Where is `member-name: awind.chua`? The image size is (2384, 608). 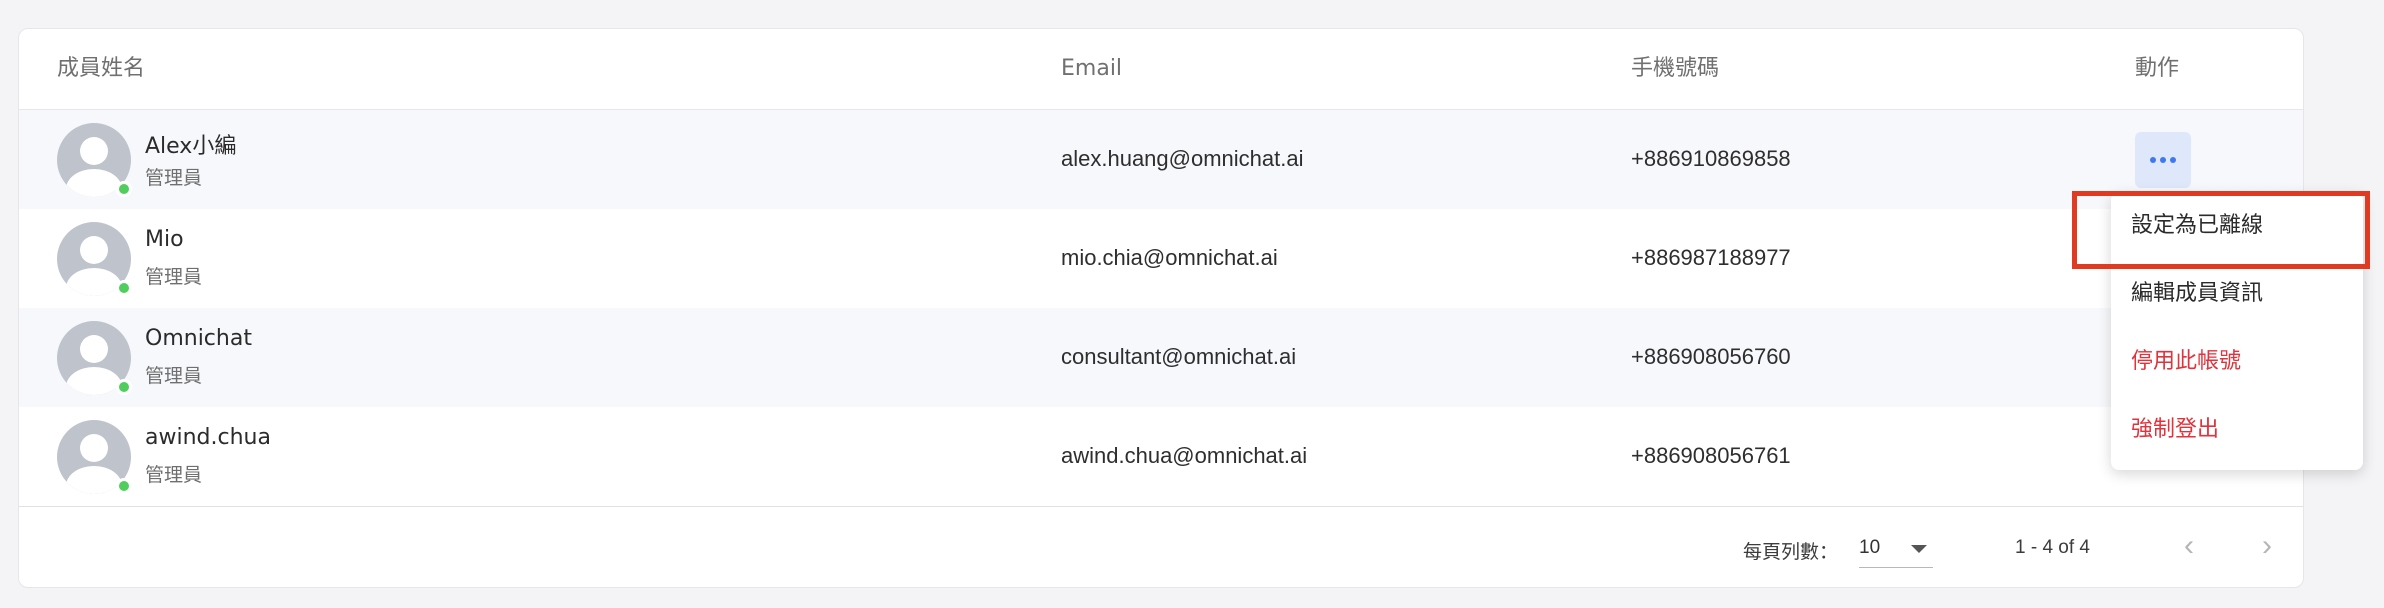 member-name: awind.chua is located at coordinates (208, 437).